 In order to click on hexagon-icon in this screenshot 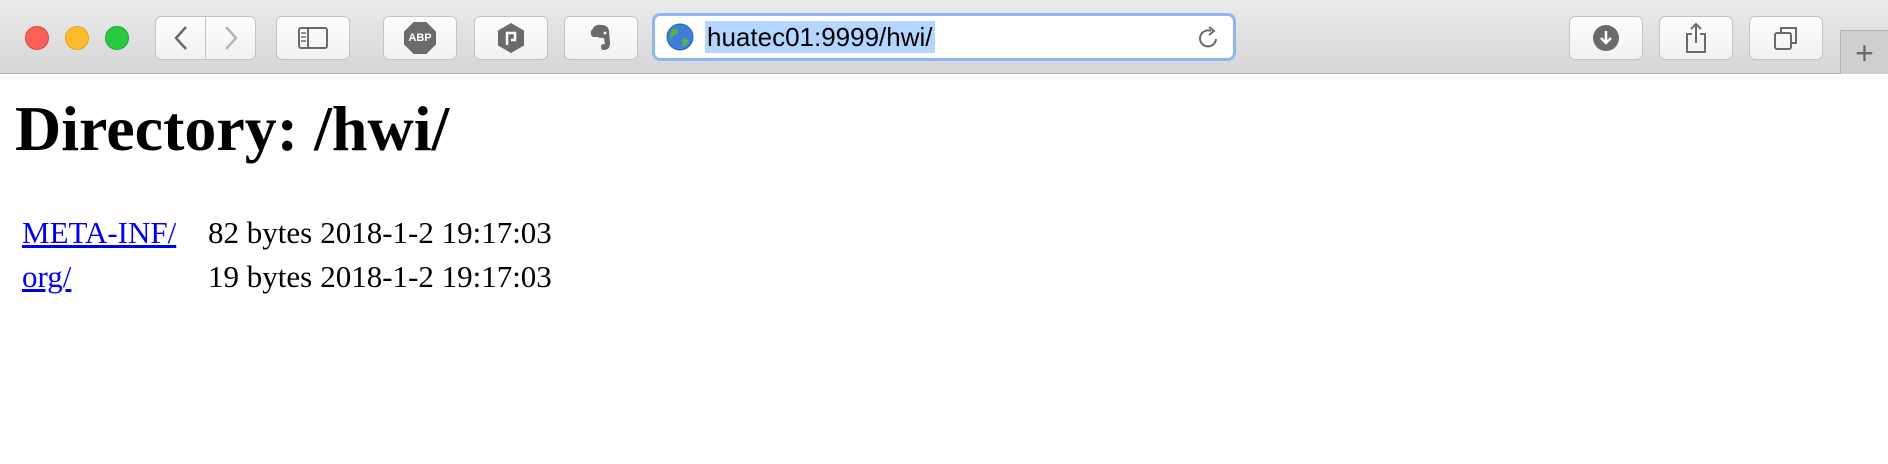, I will do `click(511, 38)`.